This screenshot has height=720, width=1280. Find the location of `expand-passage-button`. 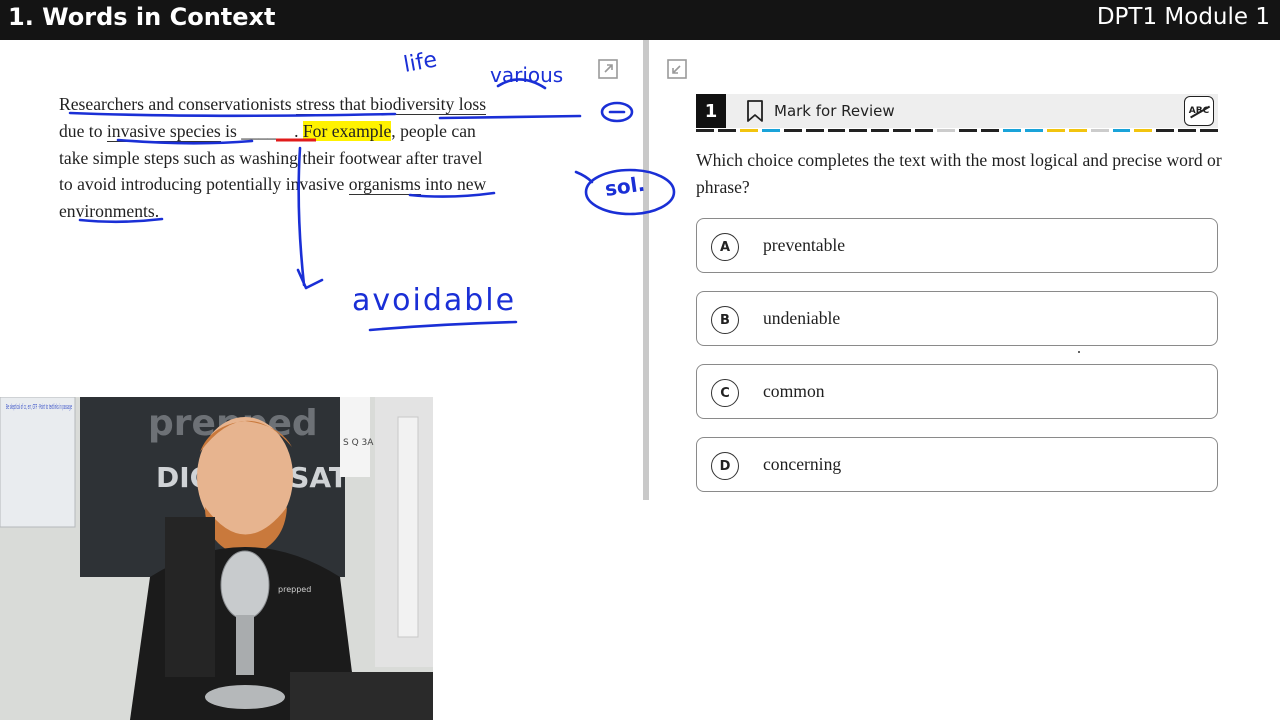

expand-passage-button is located at coordinates (608, 69).